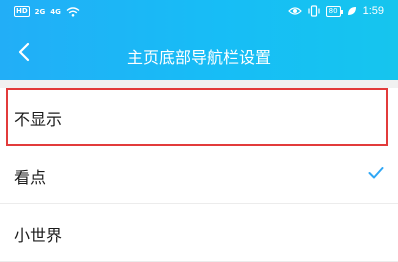 The width and height of the screenshot is (398, 262). Describe the element at coordinates (314, 11) in the screenshot. I see `vibrate-icon` at that location.